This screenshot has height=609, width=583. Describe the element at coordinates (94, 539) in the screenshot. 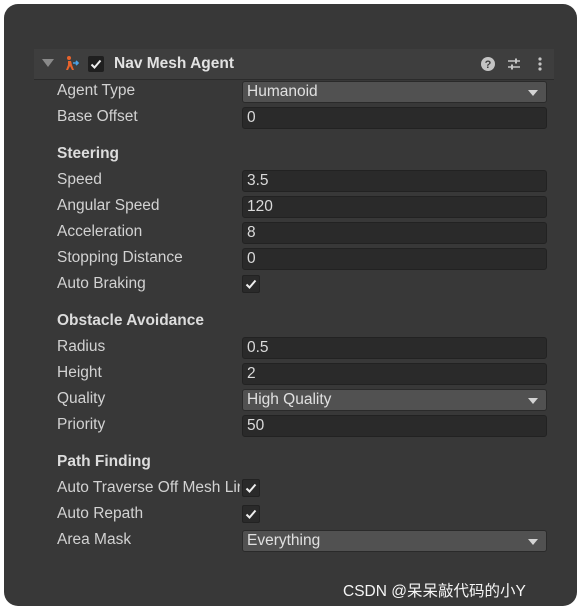

I see `area-mask-label: Area Mask` at that location.